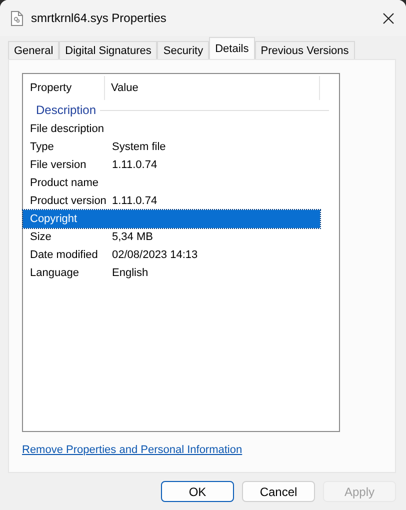 The height and width of the screenshot is (510, 406). What do you see at coordinates (64, 255) in the screenshot?
I see `property-label: Date modified` at bounding box center [64, 255].